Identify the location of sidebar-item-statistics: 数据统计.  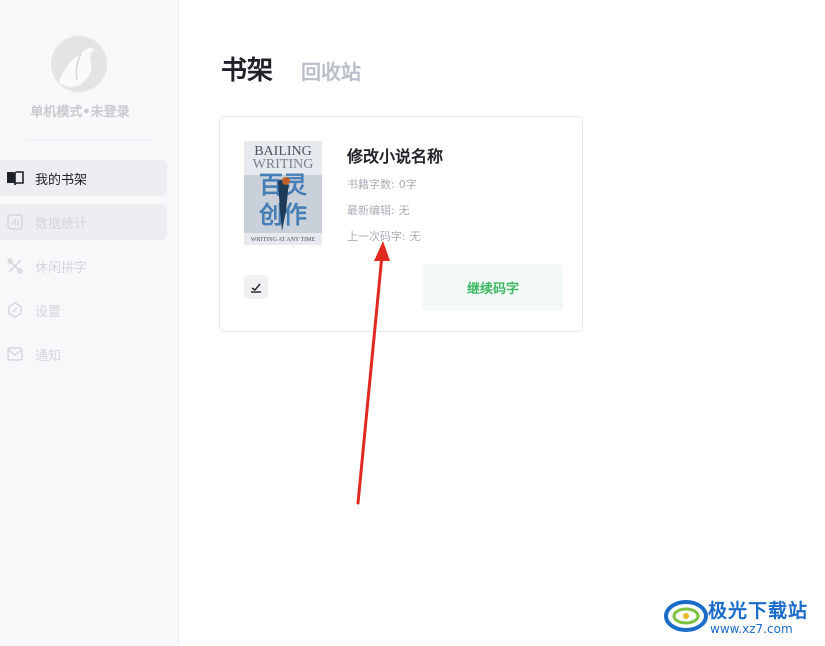
(83, 222).